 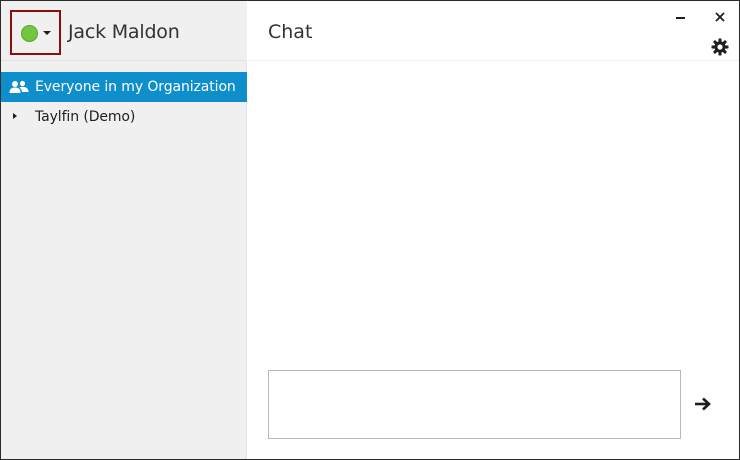 I want to click on settings-button, so click(x=720, y=47).